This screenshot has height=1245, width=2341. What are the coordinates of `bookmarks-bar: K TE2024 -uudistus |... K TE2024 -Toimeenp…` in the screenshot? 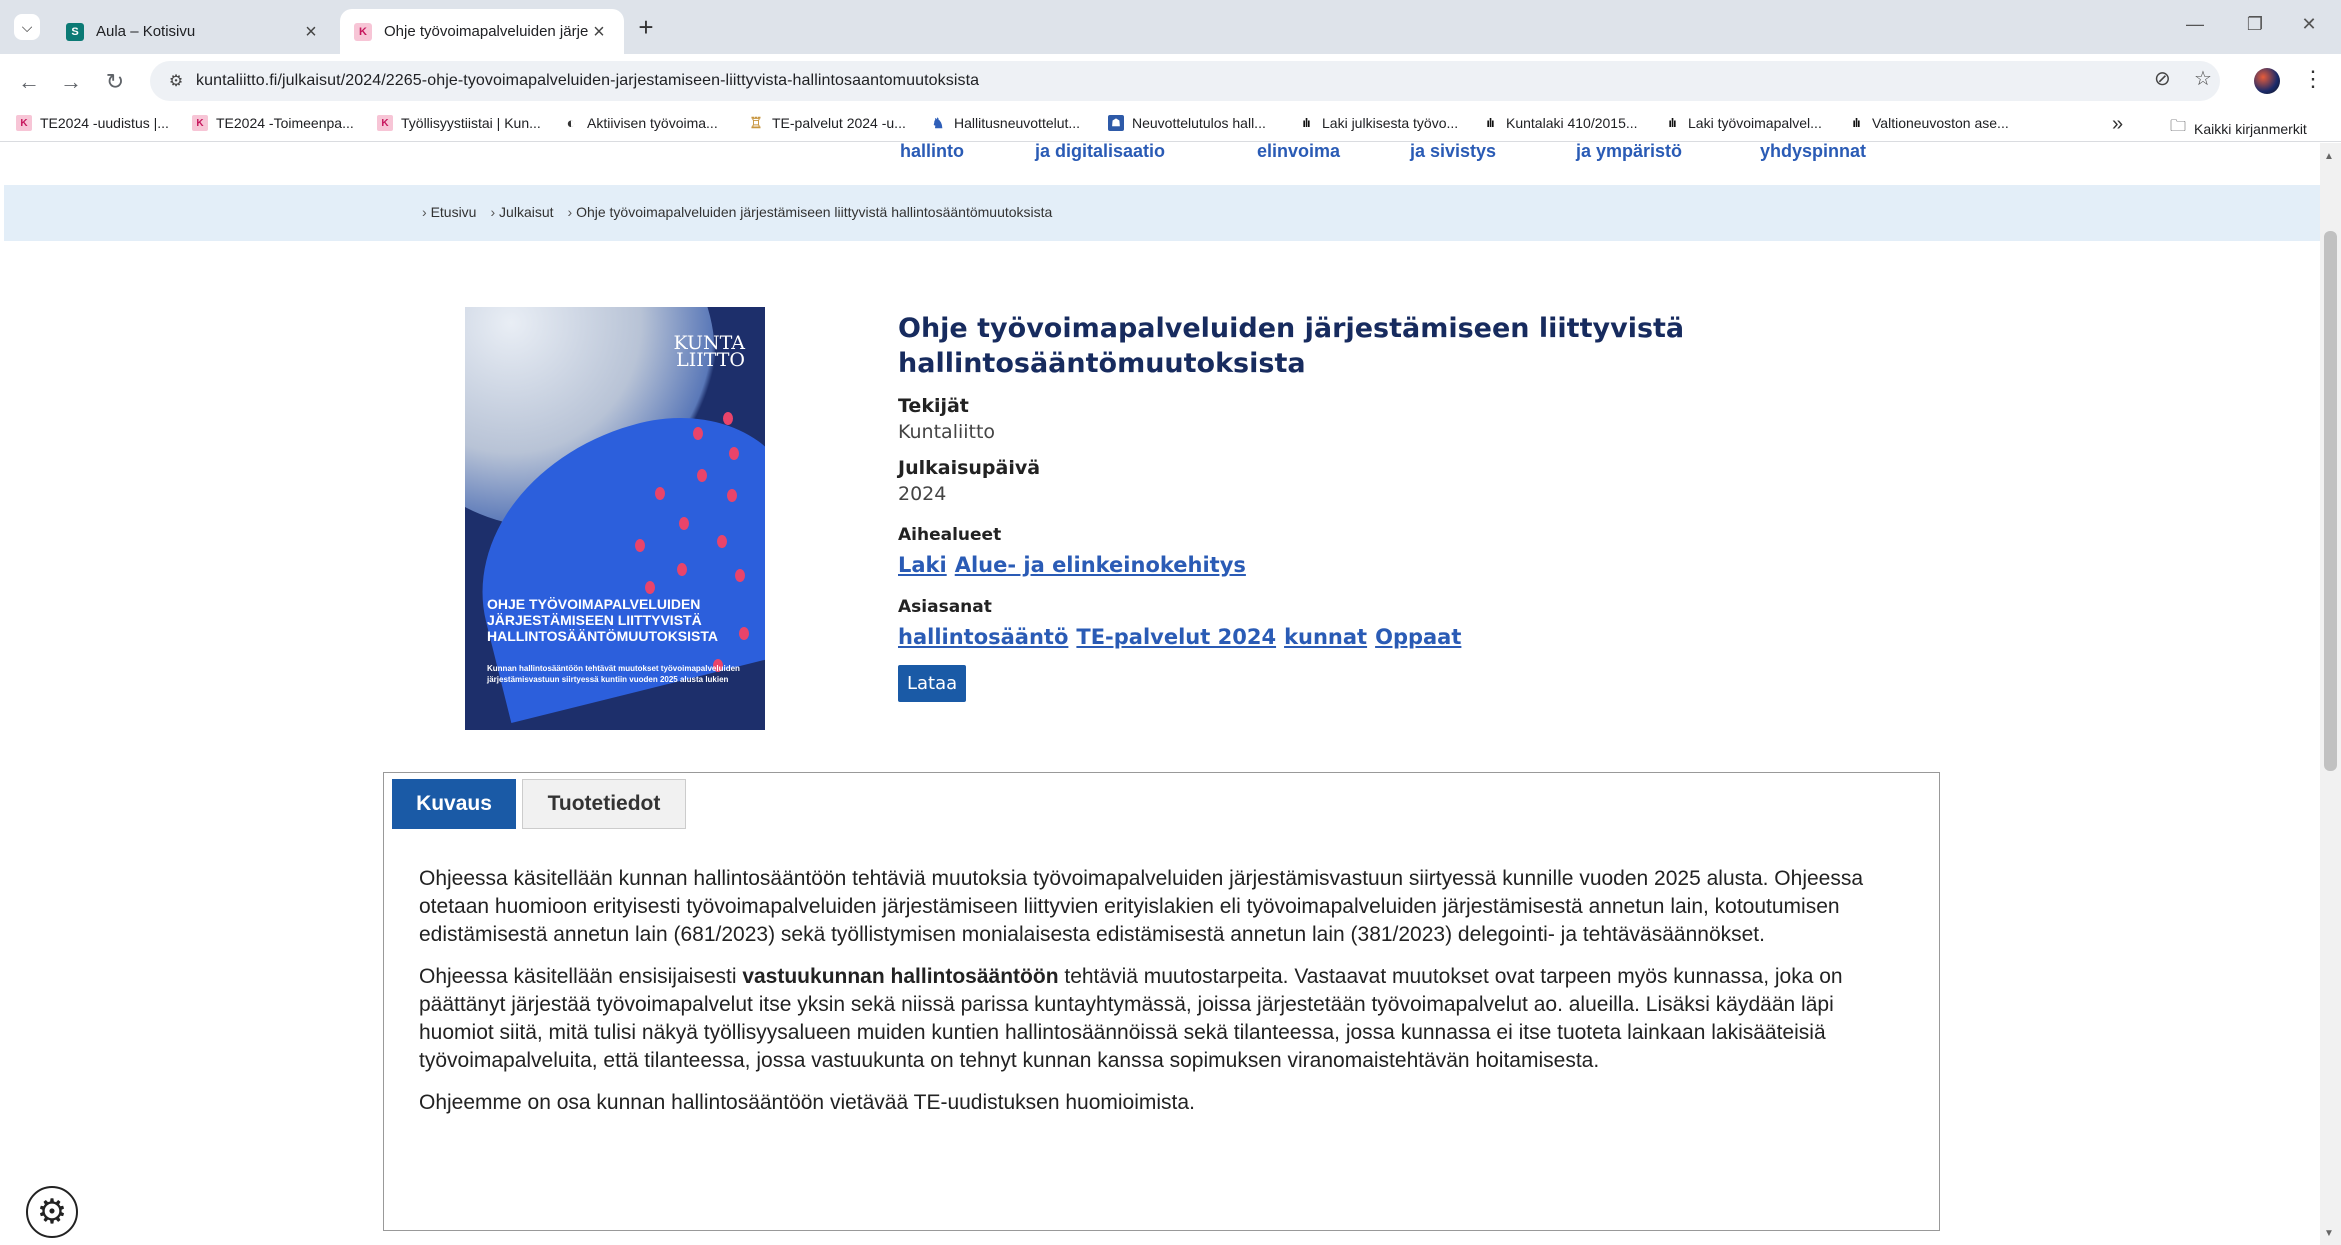 It's located at (1170, 125).